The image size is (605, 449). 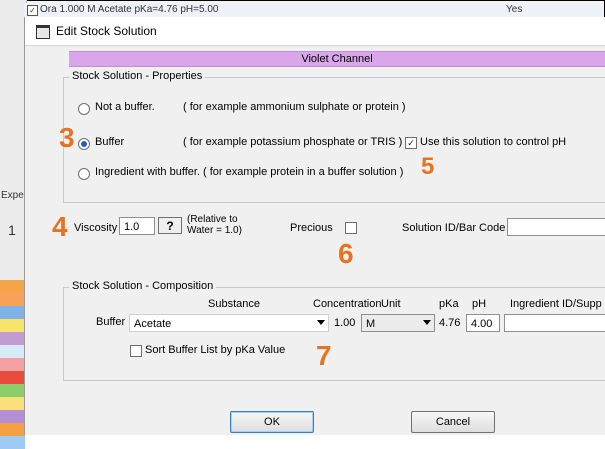 What do you see at coordinates (12, 230) in the screenshot?
I see `background-left-digit: 1` at bounding box center [12, 230].